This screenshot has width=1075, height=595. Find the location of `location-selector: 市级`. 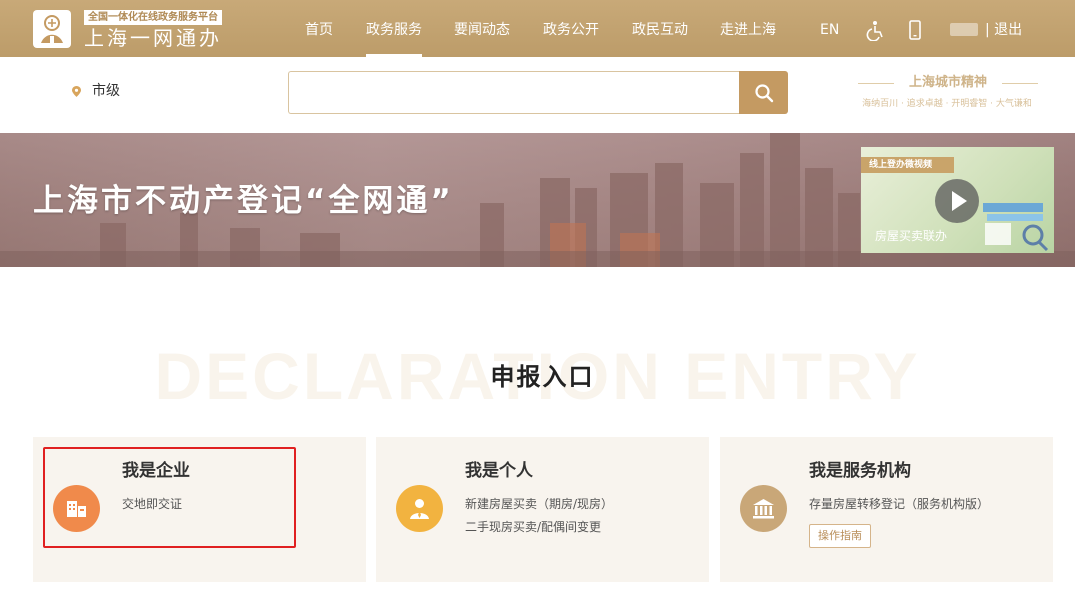

location-selector: 市级 is located at coordinates (106, 91).